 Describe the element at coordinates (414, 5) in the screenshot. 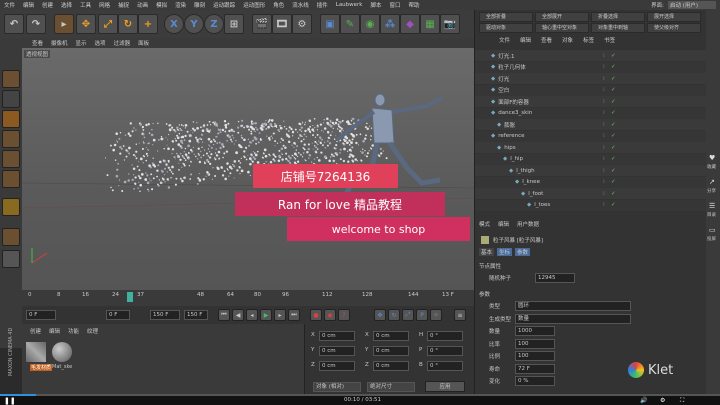

I see `menu-item-19: 帮助` at that location.